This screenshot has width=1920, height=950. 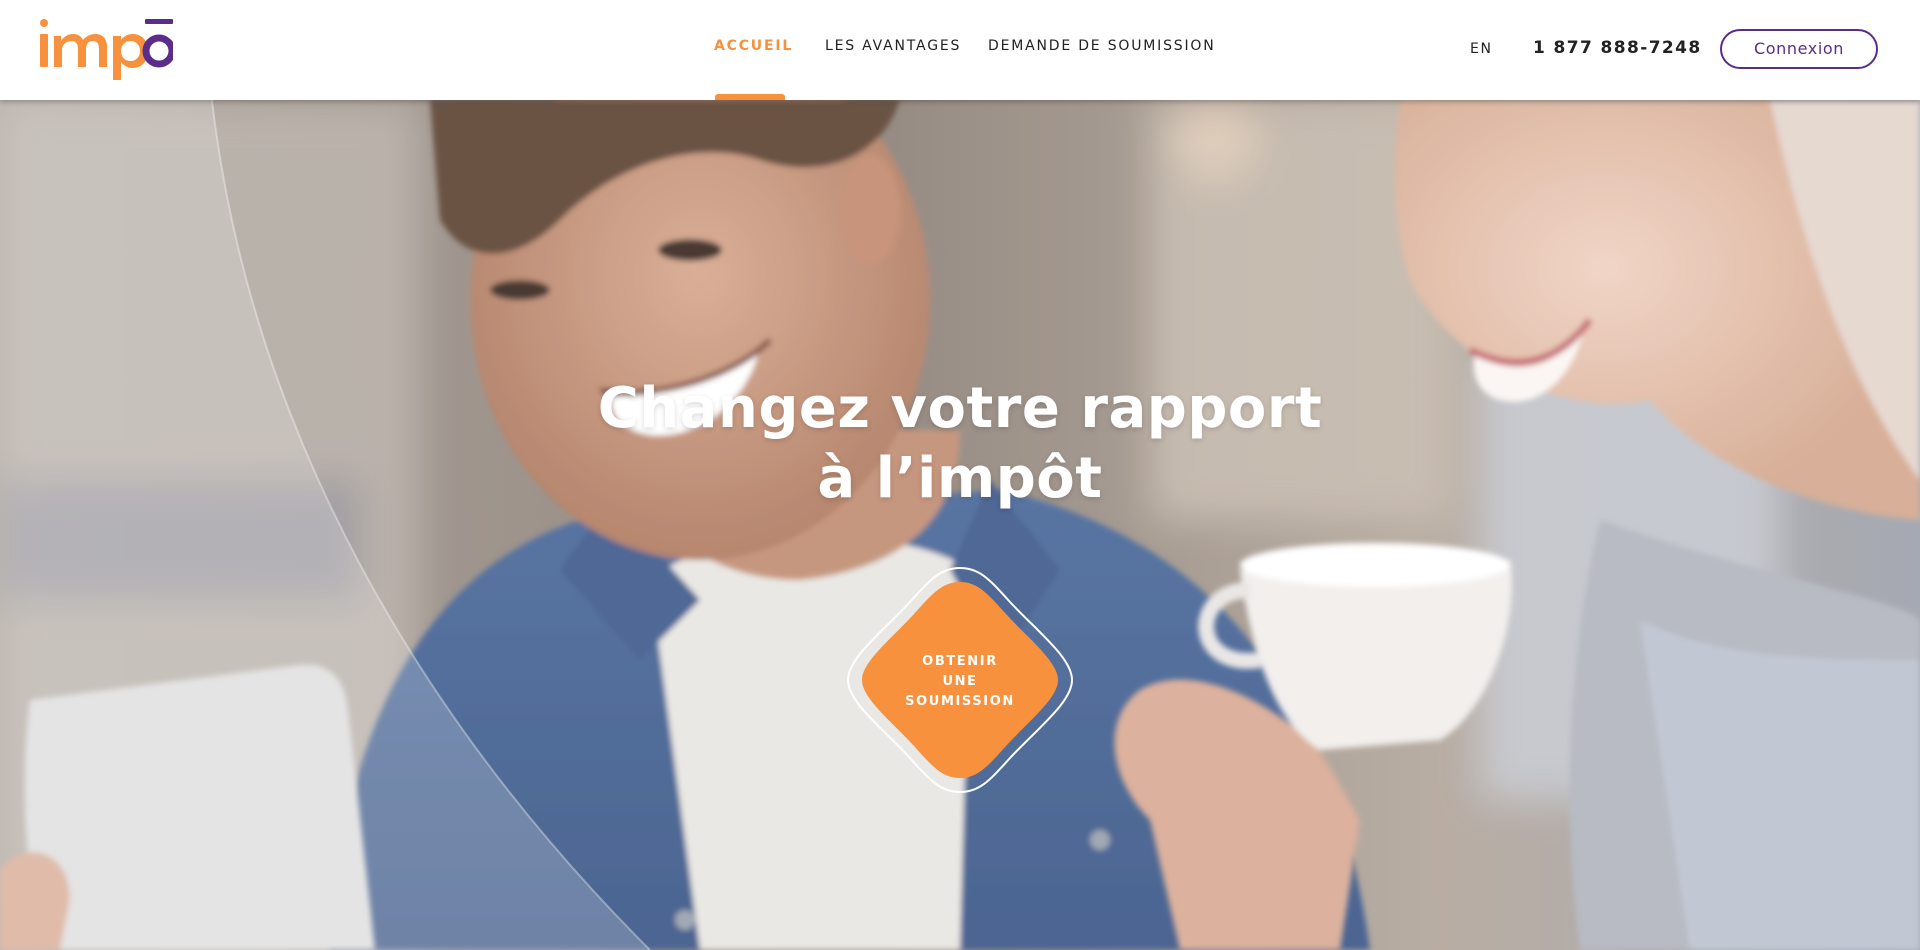 I want to click on language-switch: EN, so click(x=1481, y=49).